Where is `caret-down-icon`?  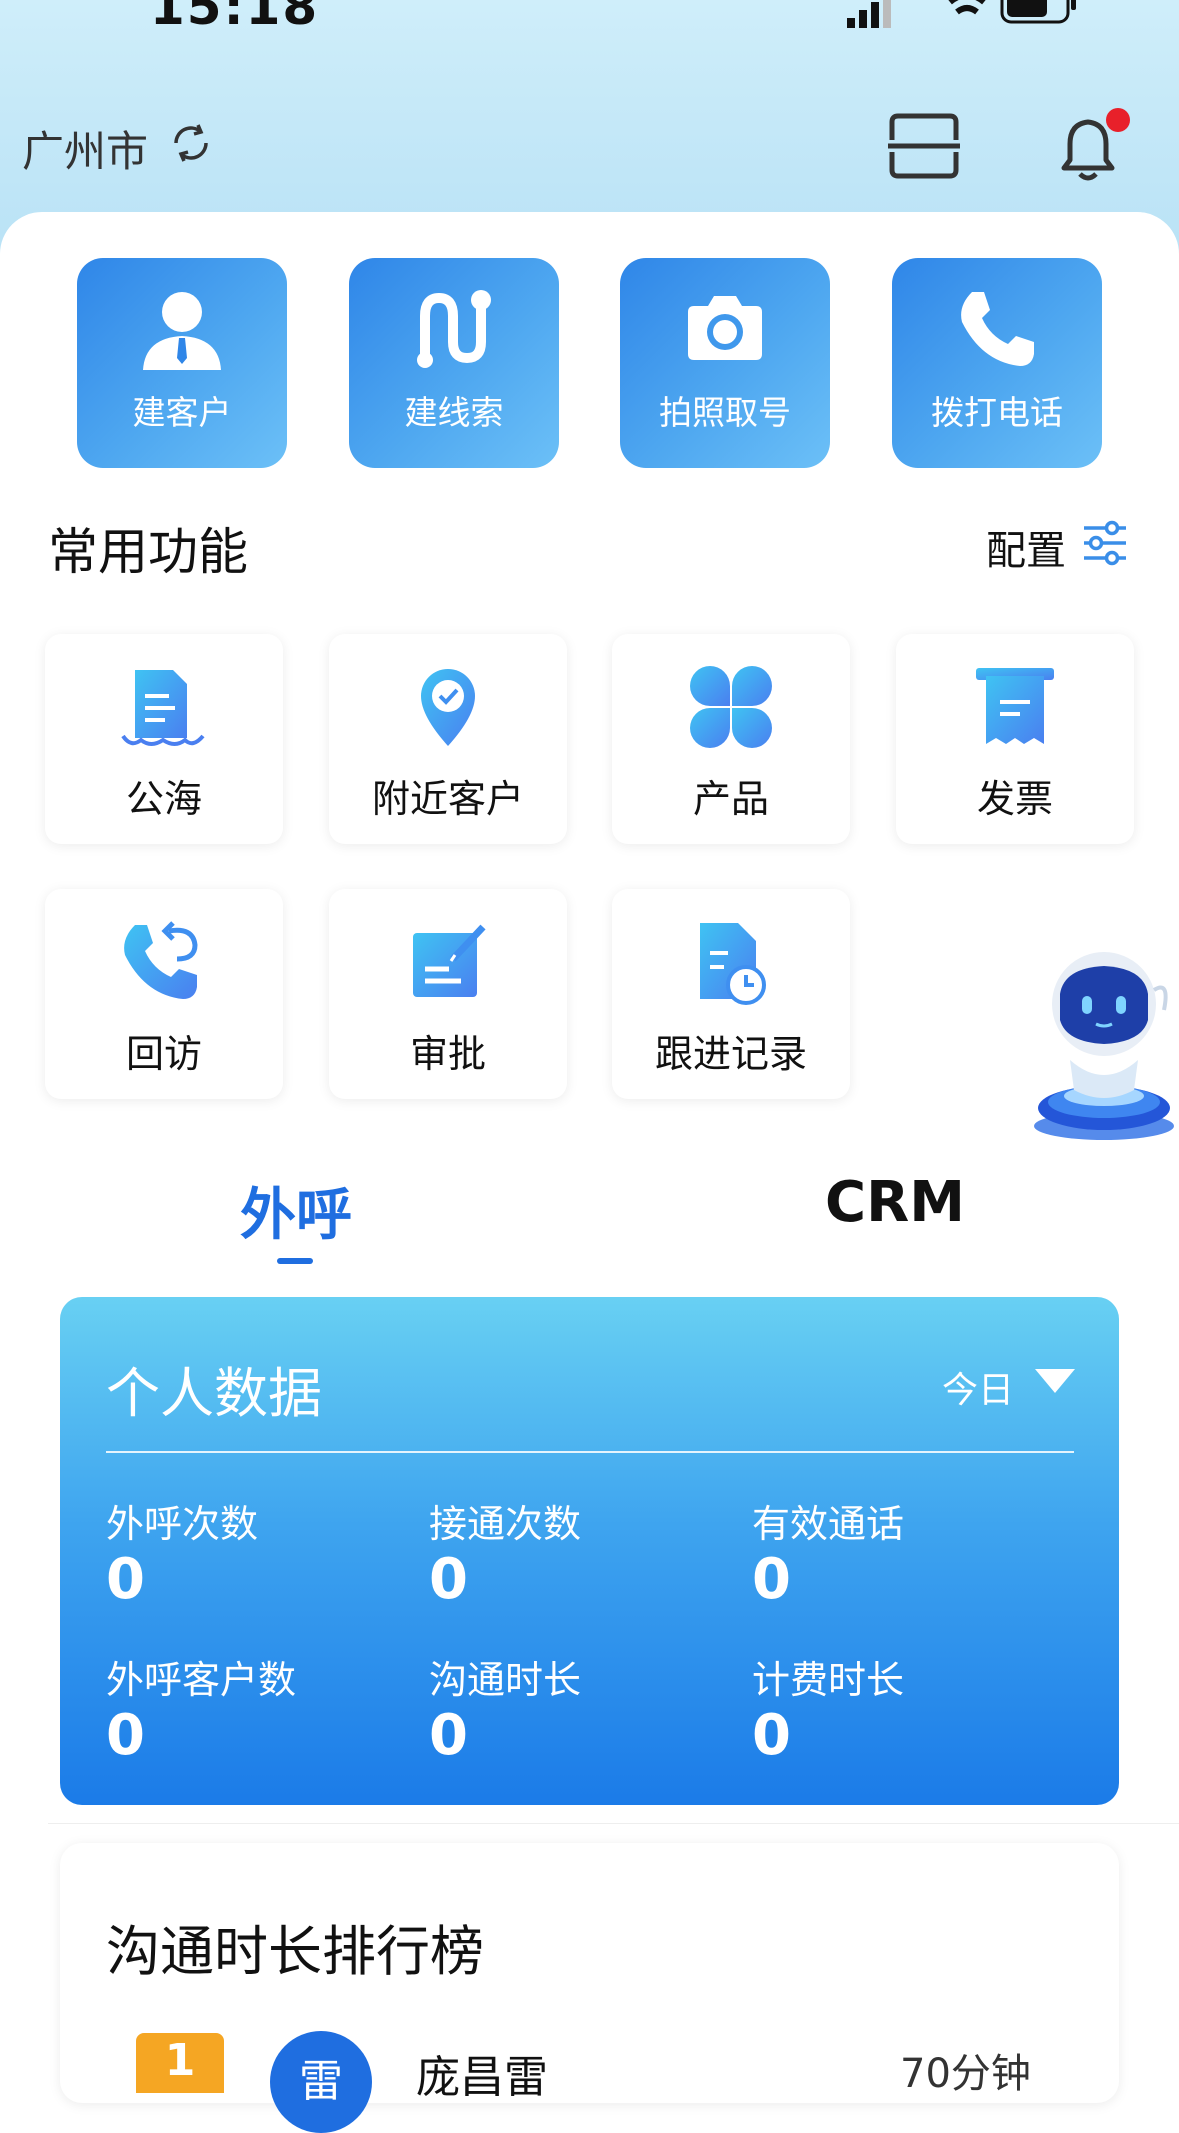
caret-down-icon is located at coordinates (1055, 1381).